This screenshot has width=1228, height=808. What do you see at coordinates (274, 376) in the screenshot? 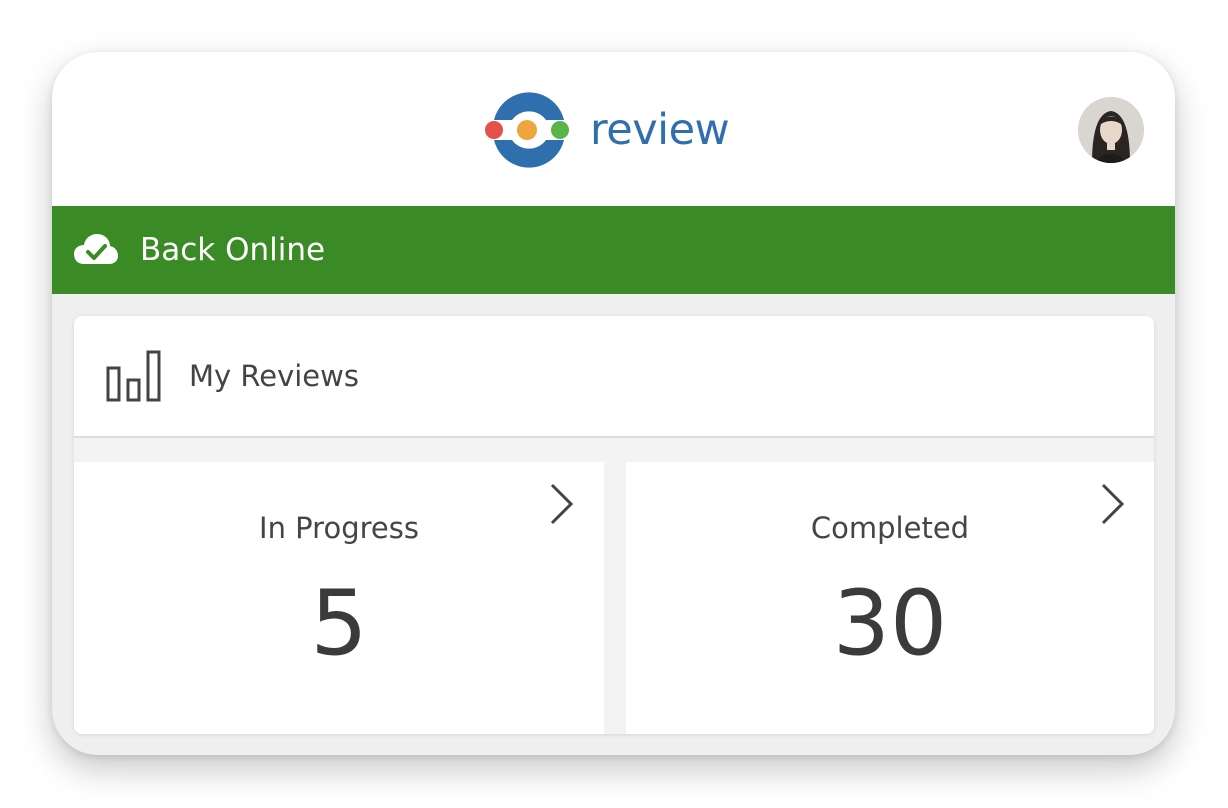
I see `card-title: My Reviews` at bounding box center [274, 376].